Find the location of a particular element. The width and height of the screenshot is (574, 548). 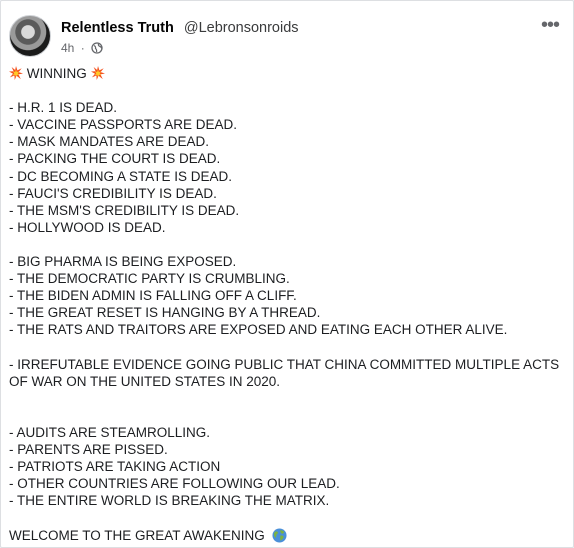

globe-icon is located at coordinates (97, 48).